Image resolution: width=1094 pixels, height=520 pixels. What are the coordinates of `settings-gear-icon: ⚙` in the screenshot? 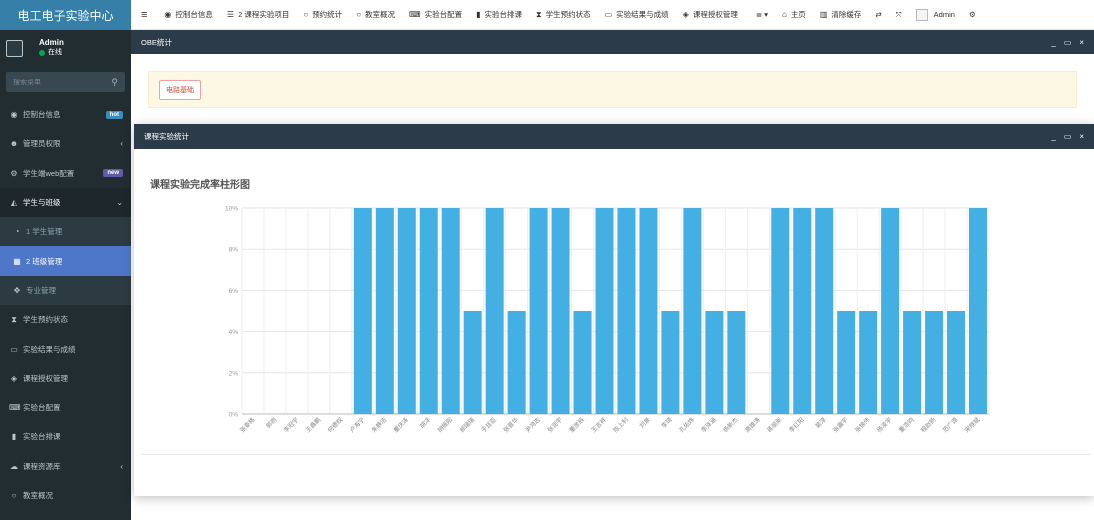 It's located at (972, 15).